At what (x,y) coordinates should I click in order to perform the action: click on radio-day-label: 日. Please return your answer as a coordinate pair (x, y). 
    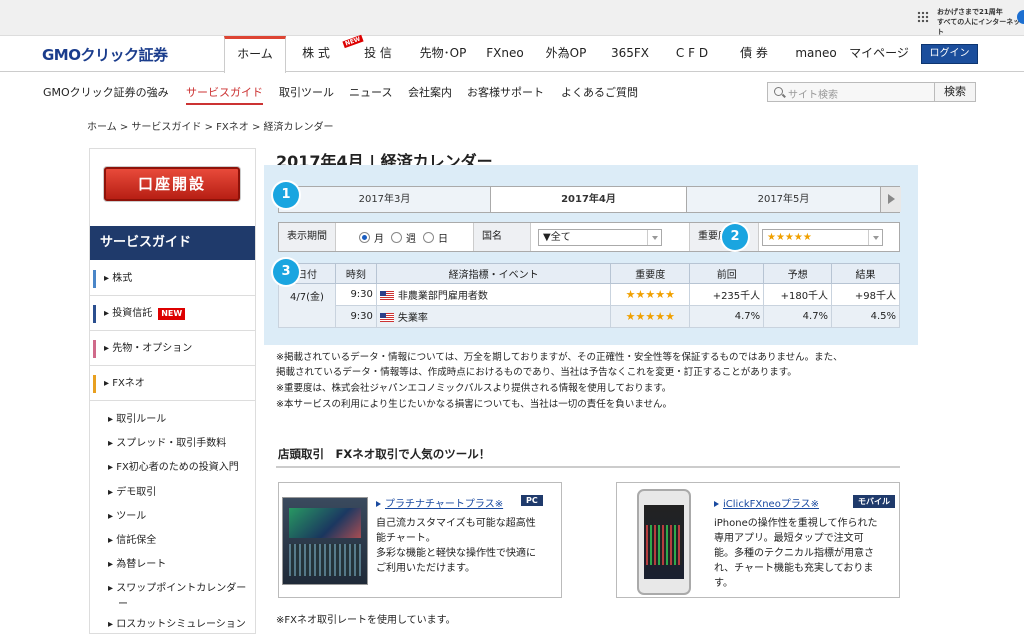
    Looking at the image, I should click on (443, 239).